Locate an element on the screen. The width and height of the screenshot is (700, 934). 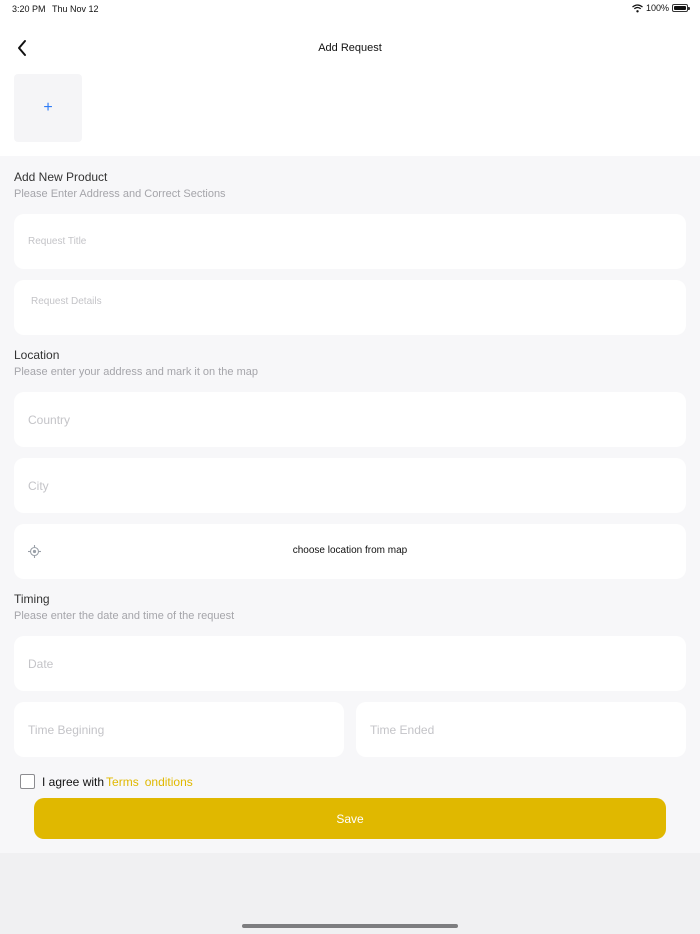
time-begin-input is located at coordinates (186, 729).